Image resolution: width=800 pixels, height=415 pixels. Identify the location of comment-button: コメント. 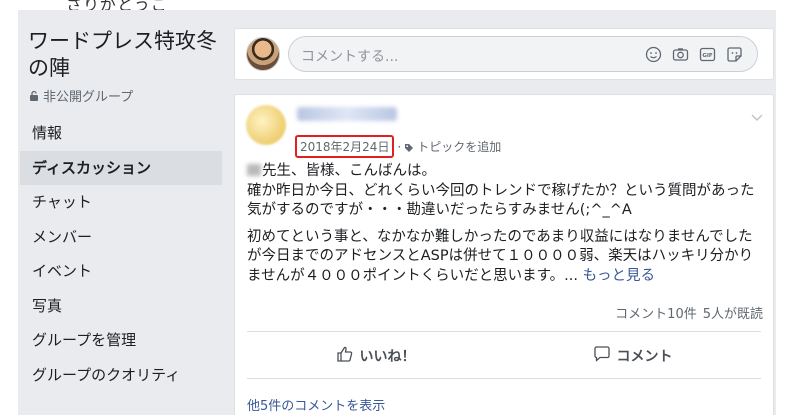
(632, 356).